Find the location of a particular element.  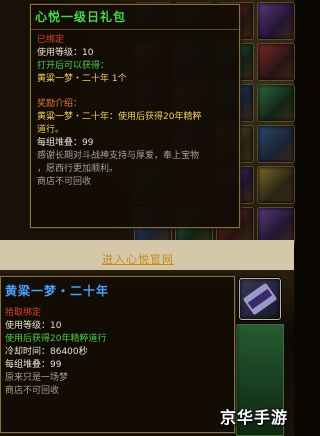

flavor-text: 感谢长期对斗战神支持与厚爱，奉上宝物 is located at coordinates (118, 156).